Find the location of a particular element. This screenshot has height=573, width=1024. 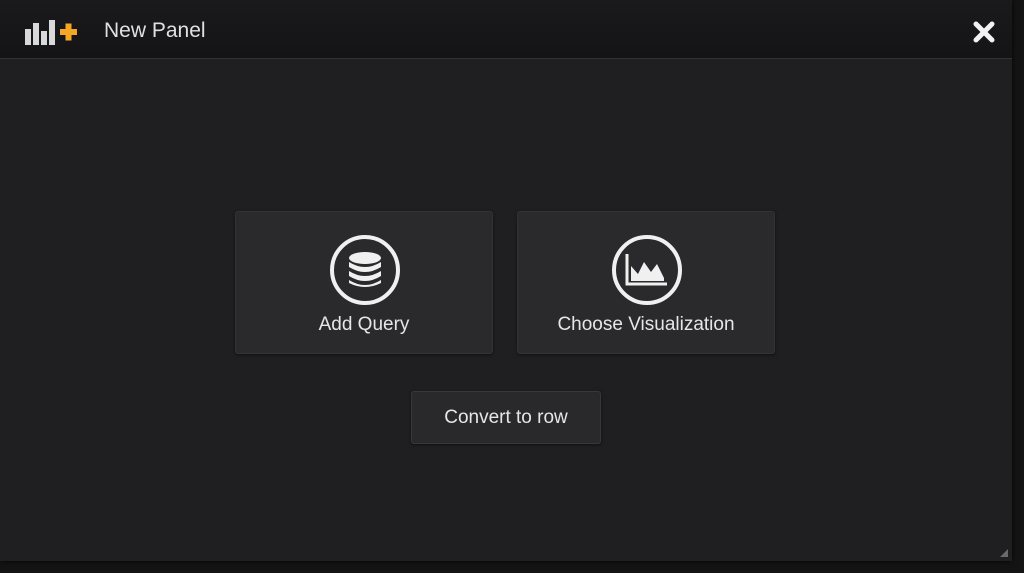

panel-title: New Panel is located at coordinates (155, 30).